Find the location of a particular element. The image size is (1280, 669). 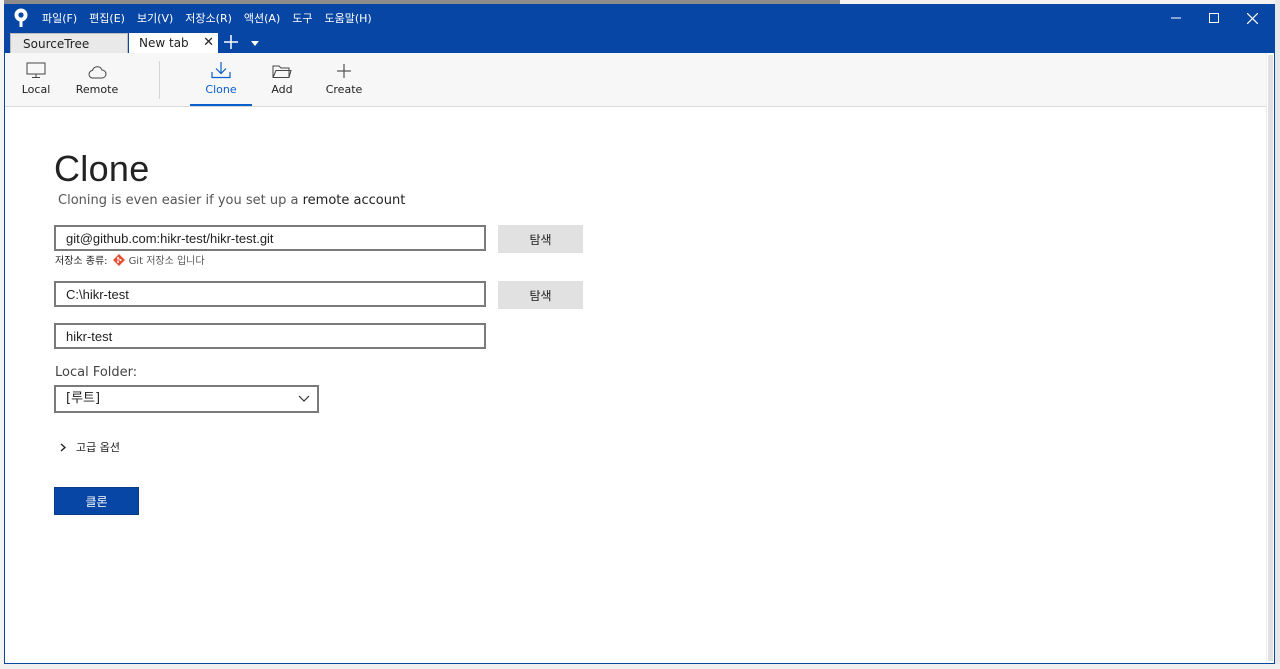

local-folder-label: Local Folder: is located at coordinates (96, 372).